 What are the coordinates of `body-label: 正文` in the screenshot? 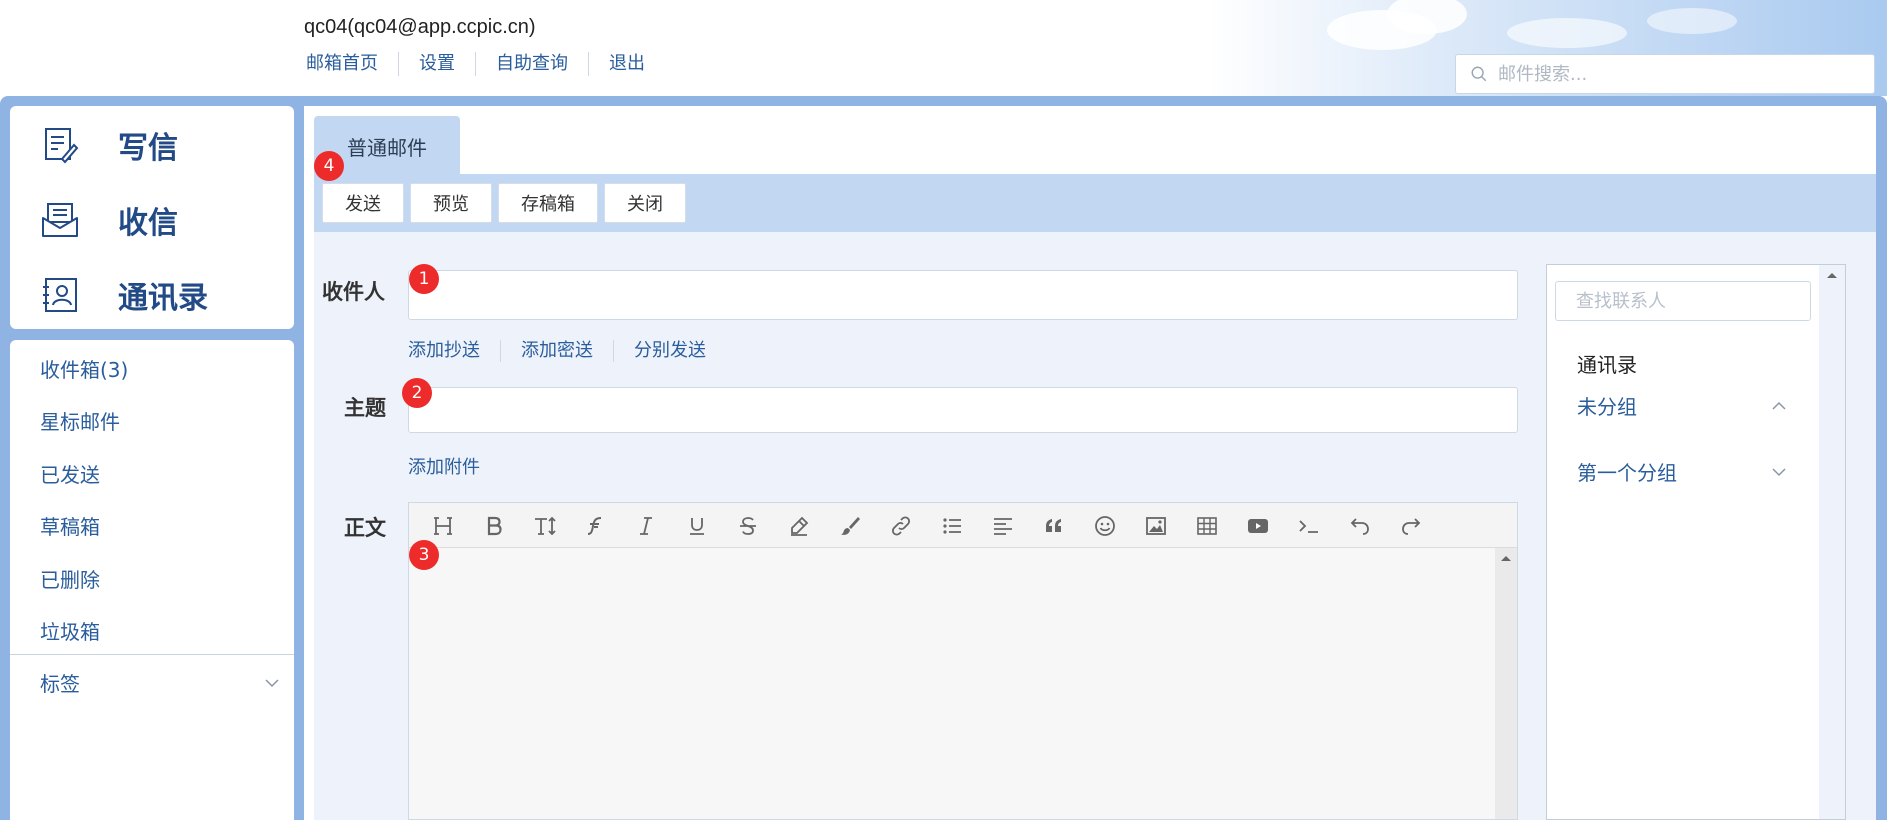 It's located at (365, 528).